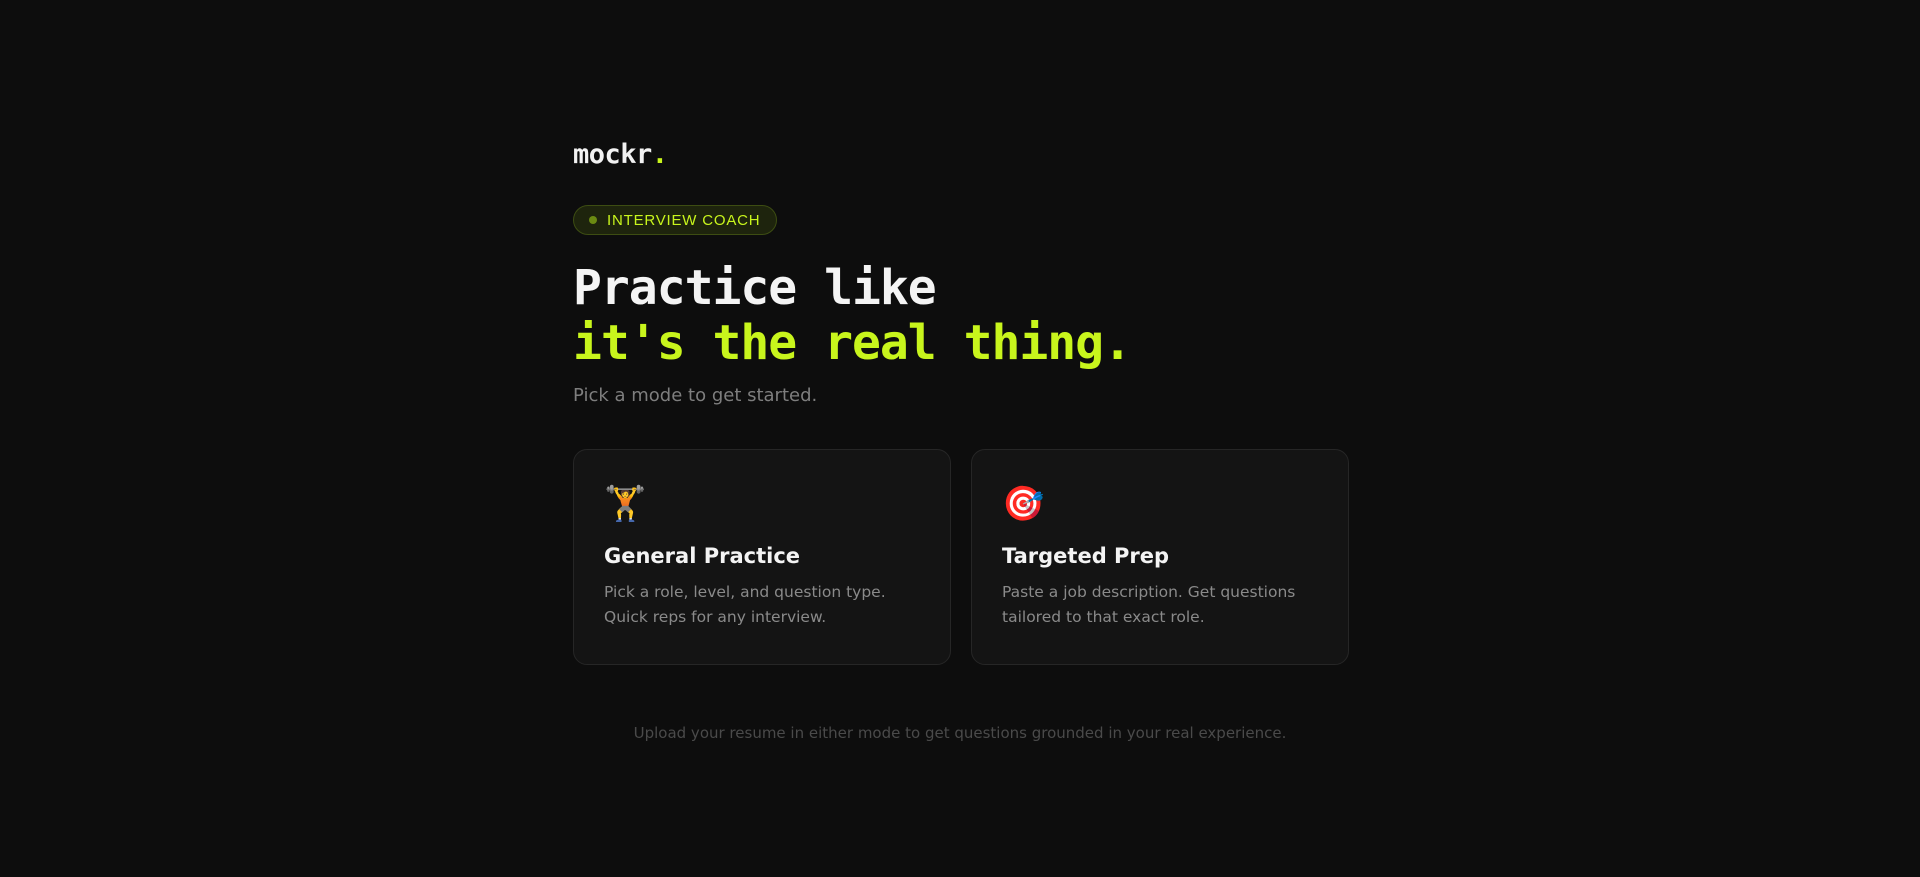 The width and height of the screenshot is (1920, 877). Describe the element at coordinates (702, 556) in the screenshot. I see `card-title: General Practice` at that location.